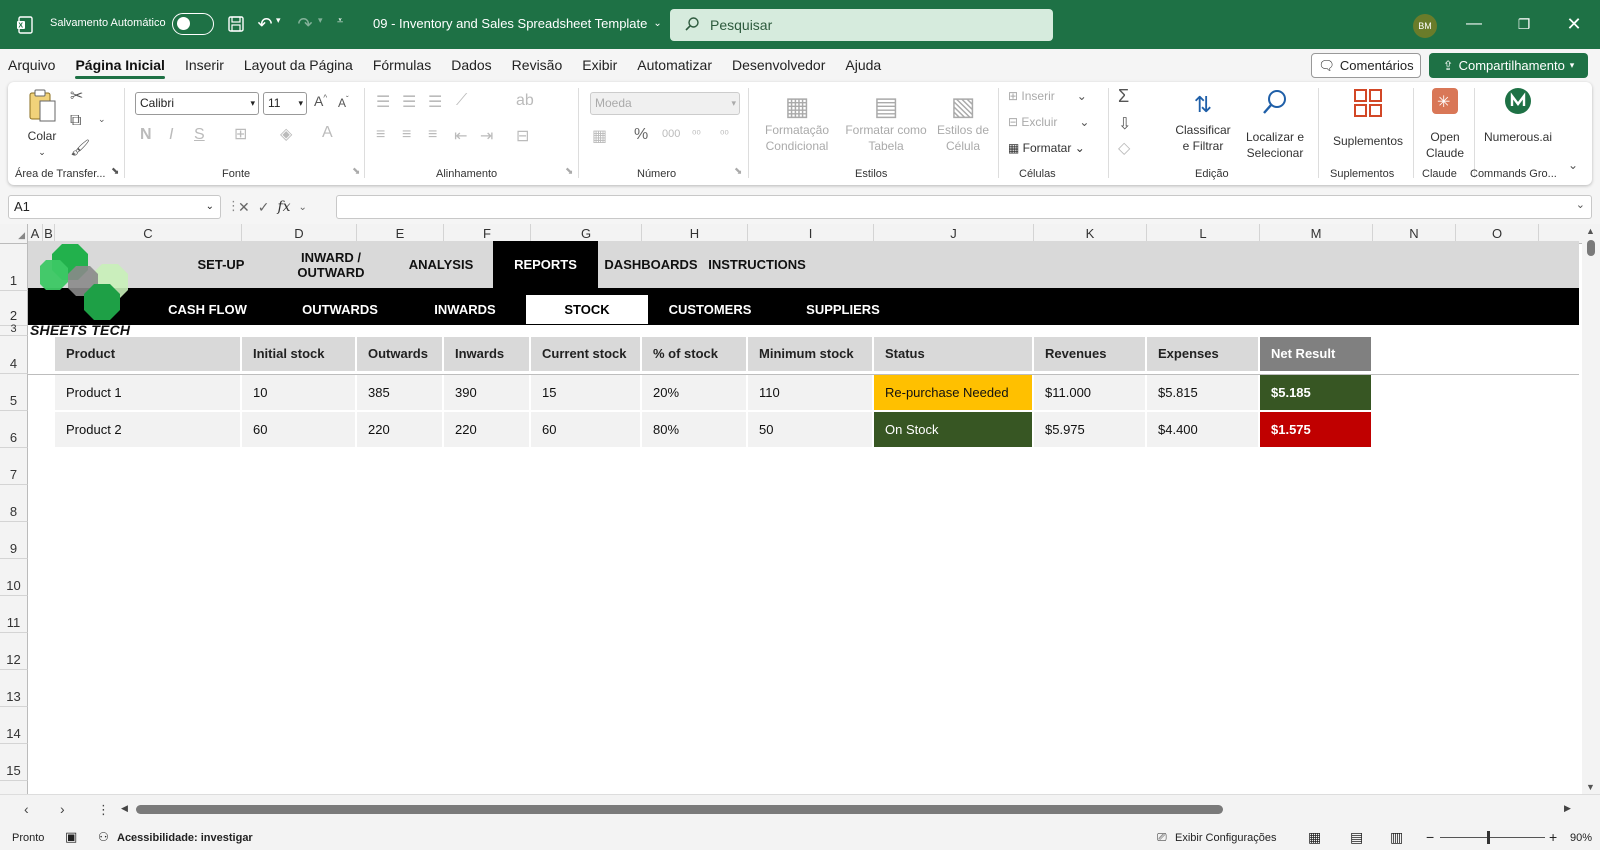  What do you see at coordinates (599, 136) in the screenshot?
I see `accounting-format-icon: ▦` at bounding box center [599, 136].